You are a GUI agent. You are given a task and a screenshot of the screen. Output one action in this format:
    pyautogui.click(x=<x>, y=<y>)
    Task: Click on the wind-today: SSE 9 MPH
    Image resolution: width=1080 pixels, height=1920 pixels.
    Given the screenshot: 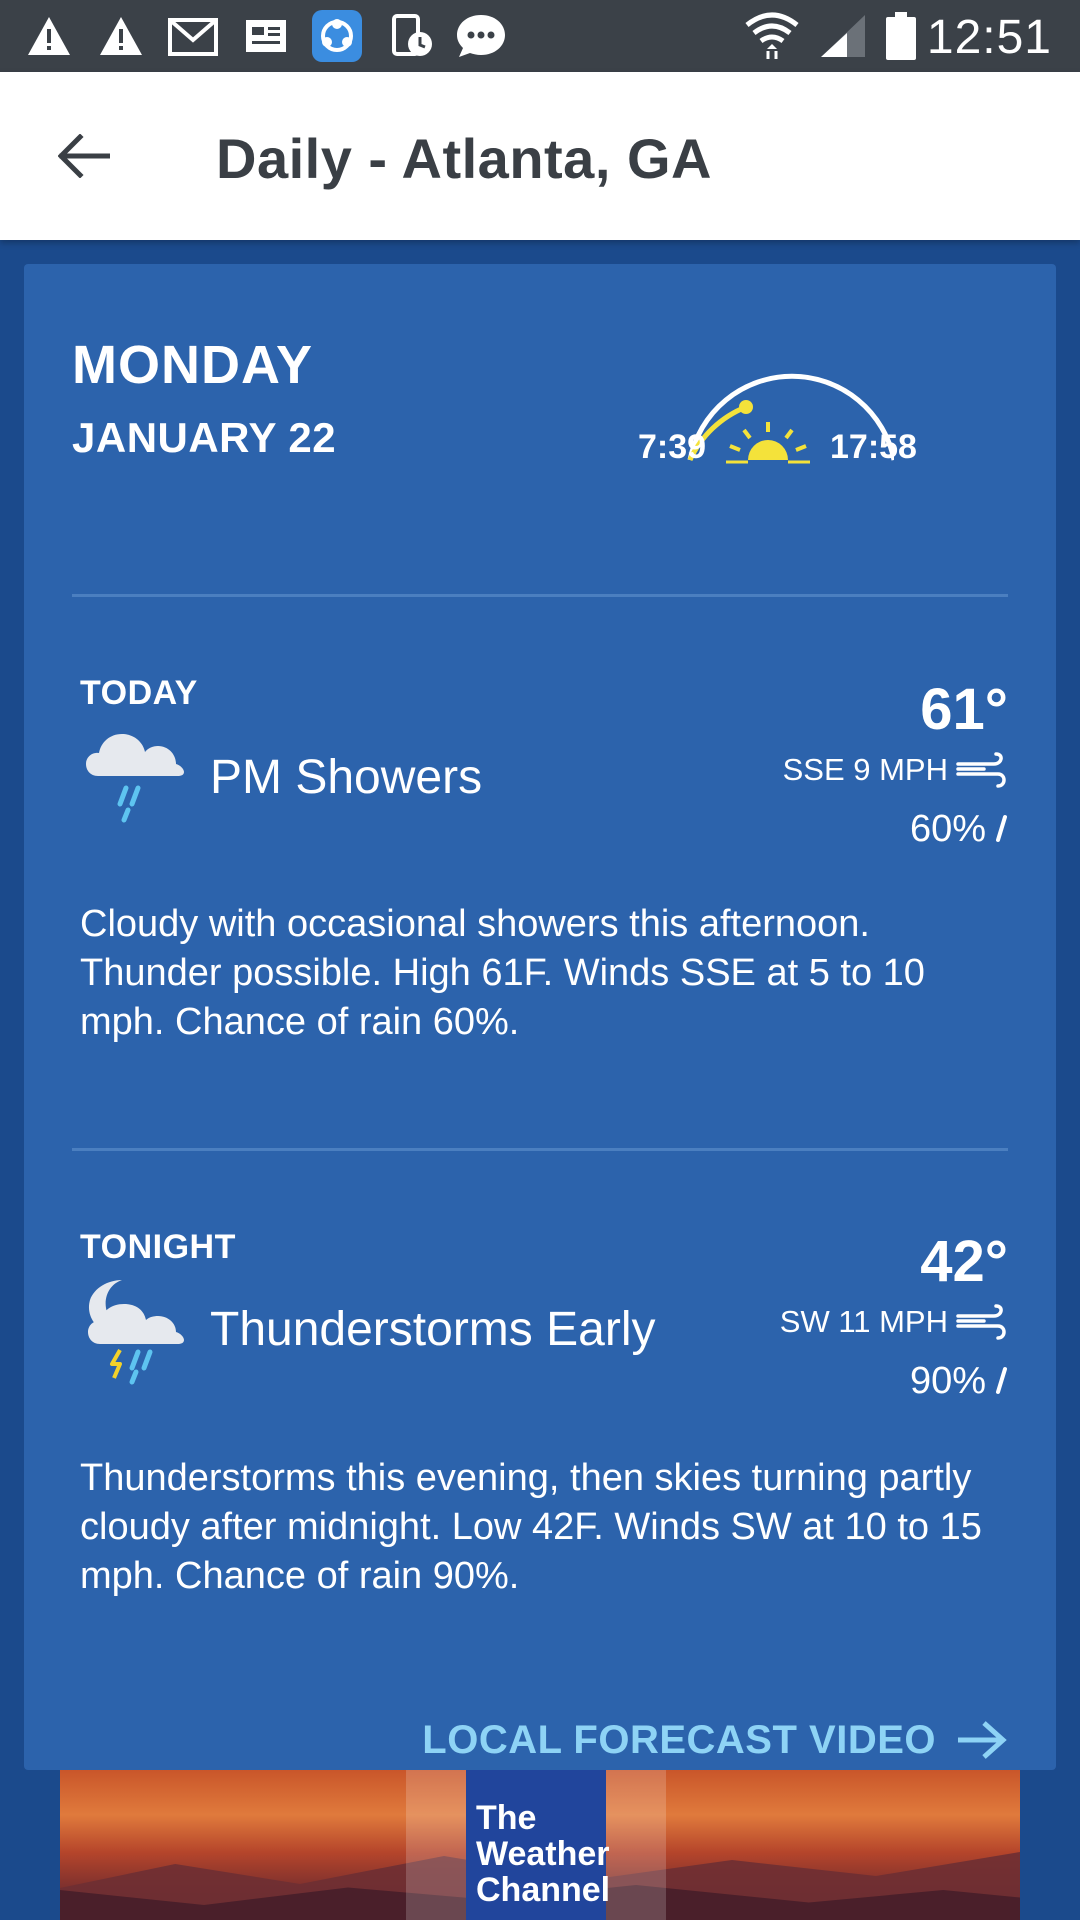 What is the action you would take?
    pyautogui.click(x=895, y=770)
    